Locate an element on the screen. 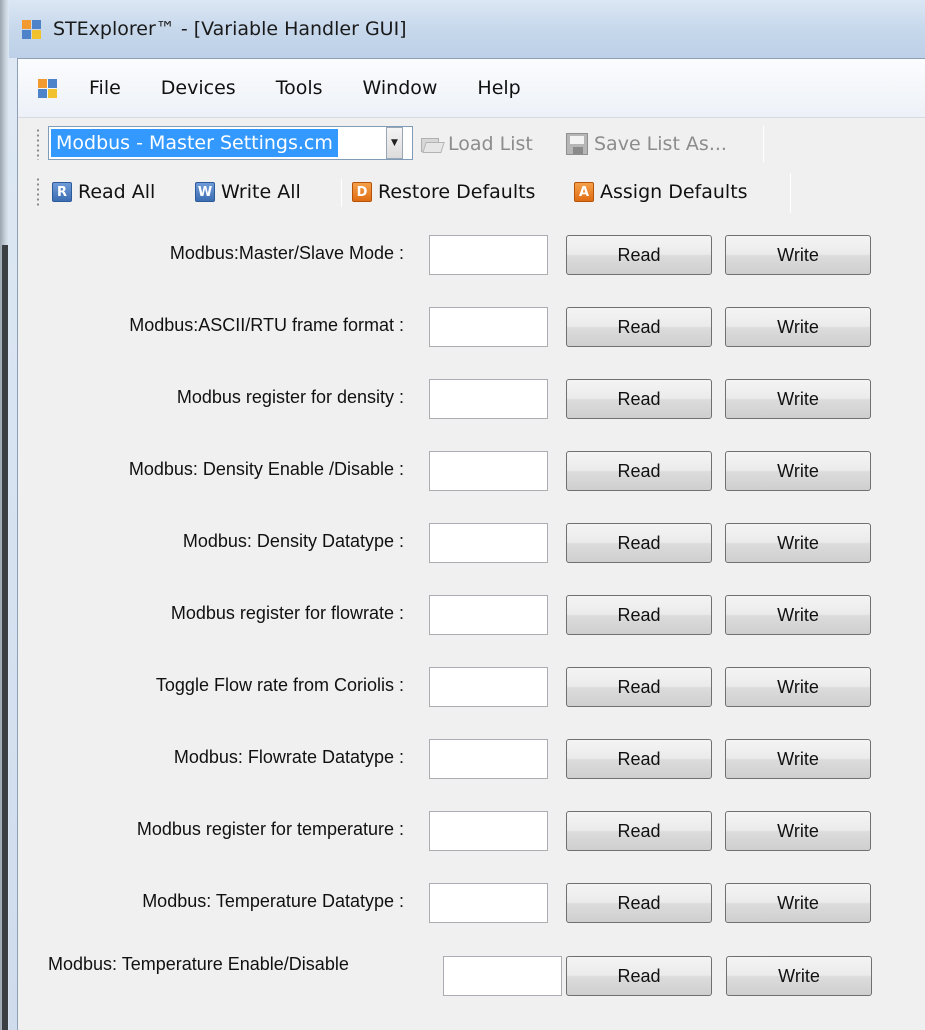 The width and height of the screenshot is (925, 1030). variable-row: Modbus:Master/Slave Mode : Read Write is located at coordinates (471, 254).